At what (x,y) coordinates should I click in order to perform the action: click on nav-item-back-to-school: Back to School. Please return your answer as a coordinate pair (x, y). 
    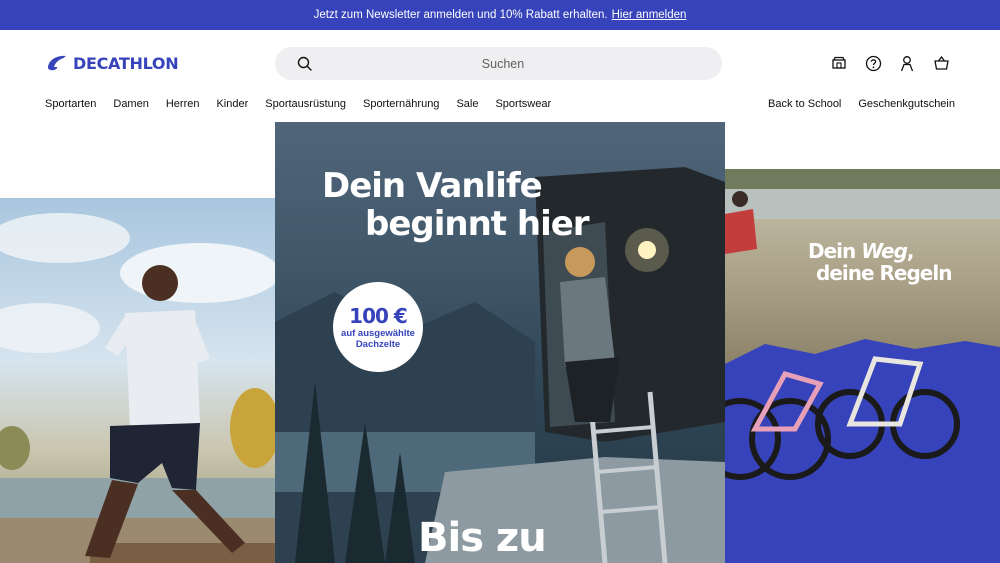
    Looking at the image, I should click on (804, 104).